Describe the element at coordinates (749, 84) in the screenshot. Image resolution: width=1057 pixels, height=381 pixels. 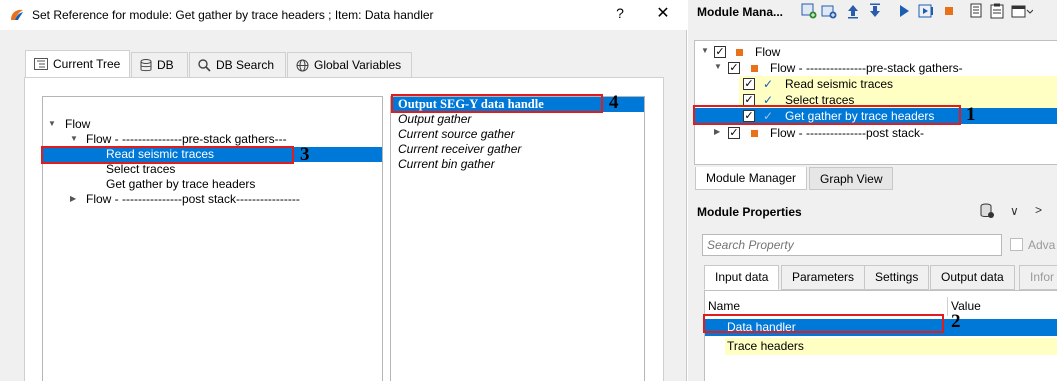
I see `module-checkbox: ✓` at that location.